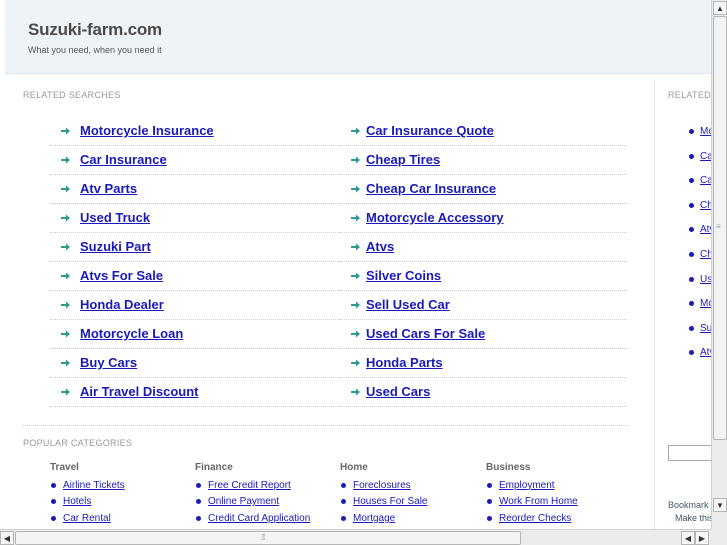  I want to click on make-homepage-link: Make this, so click(693, 518).